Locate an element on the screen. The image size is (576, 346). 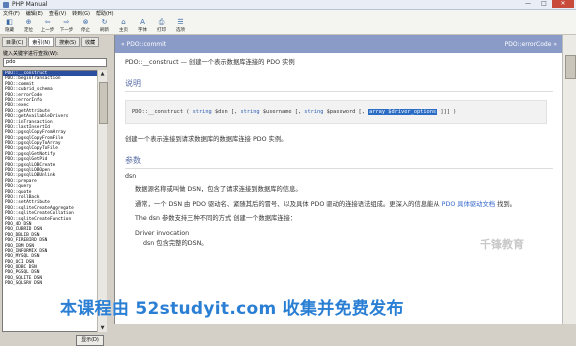
dsn-detail-end: 找到。 is located at coordinates (506, 204).